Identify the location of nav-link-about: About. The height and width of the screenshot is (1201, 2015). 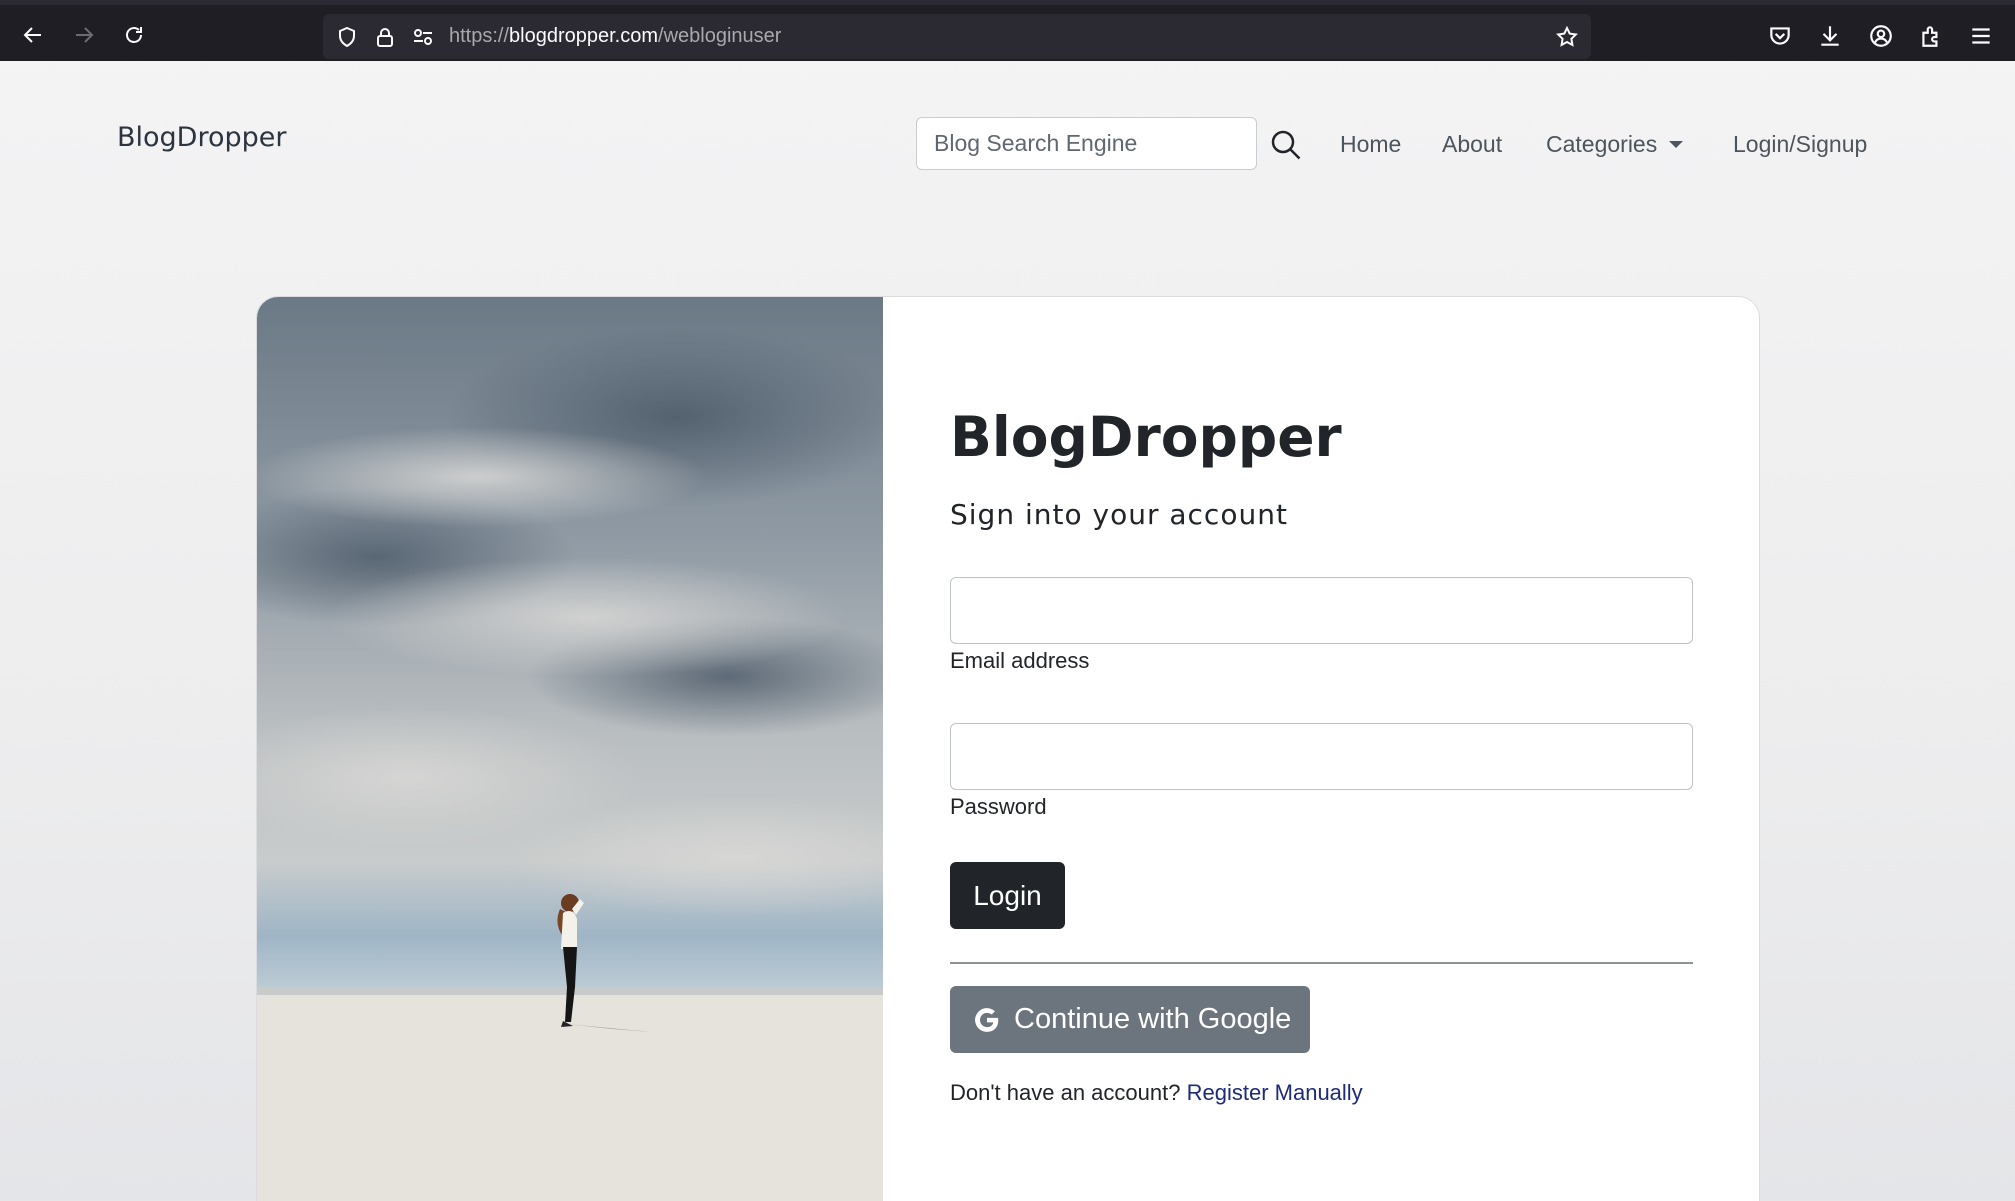
(1472, 144).